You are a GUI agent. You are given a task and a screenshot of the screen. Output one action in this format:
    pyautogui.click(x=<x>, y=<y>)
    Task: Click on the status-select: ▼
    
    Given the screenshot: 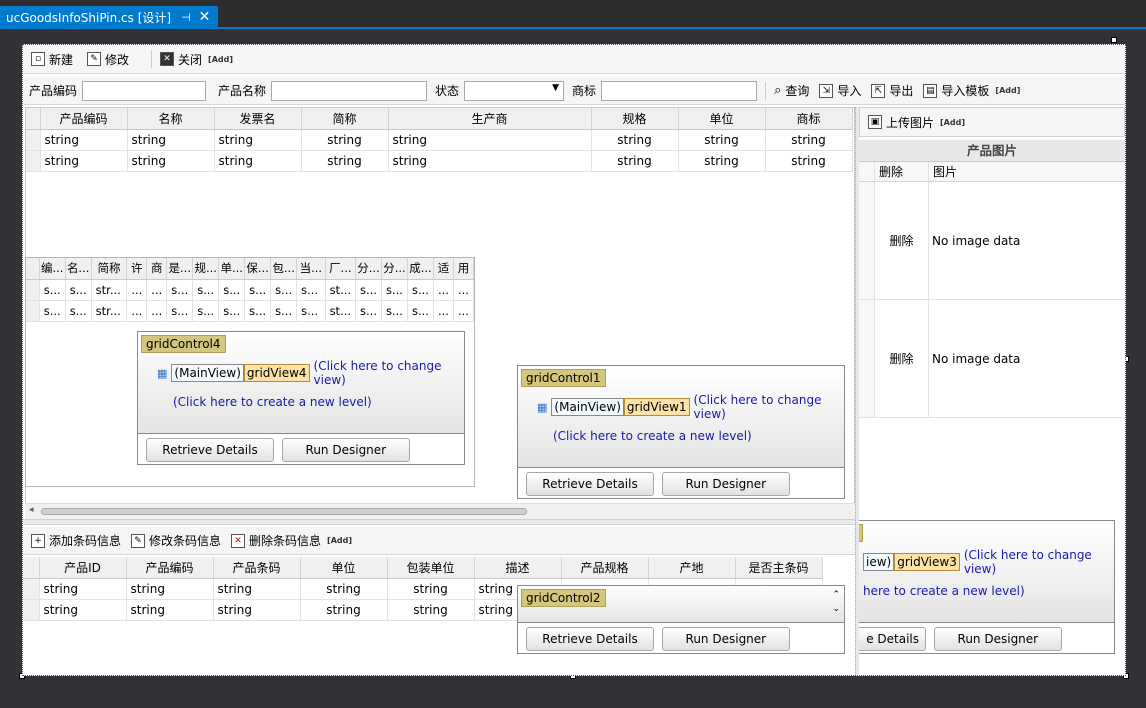 What is the action you would take?
    pyautogui.click(x=514, y=90)
    